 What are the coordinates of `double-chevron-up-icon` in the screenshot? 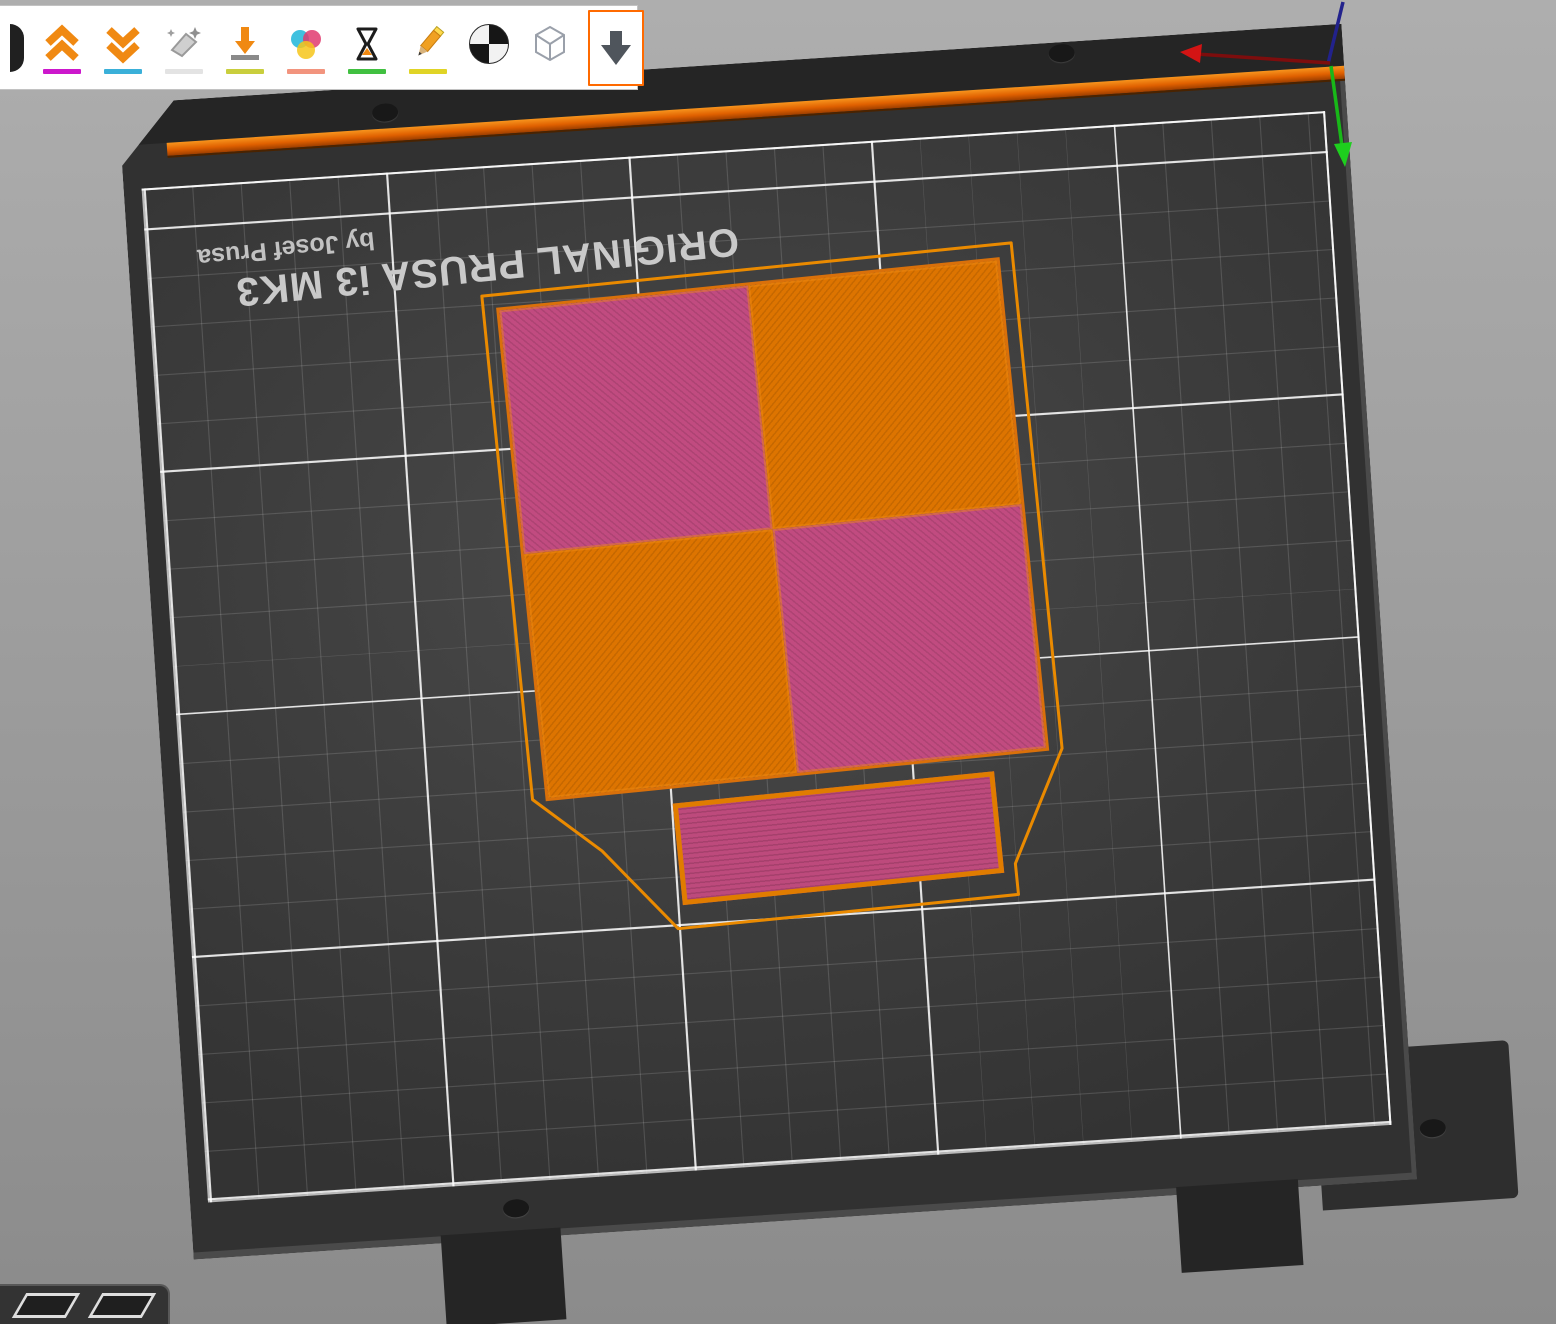 It's located at (62, 44).